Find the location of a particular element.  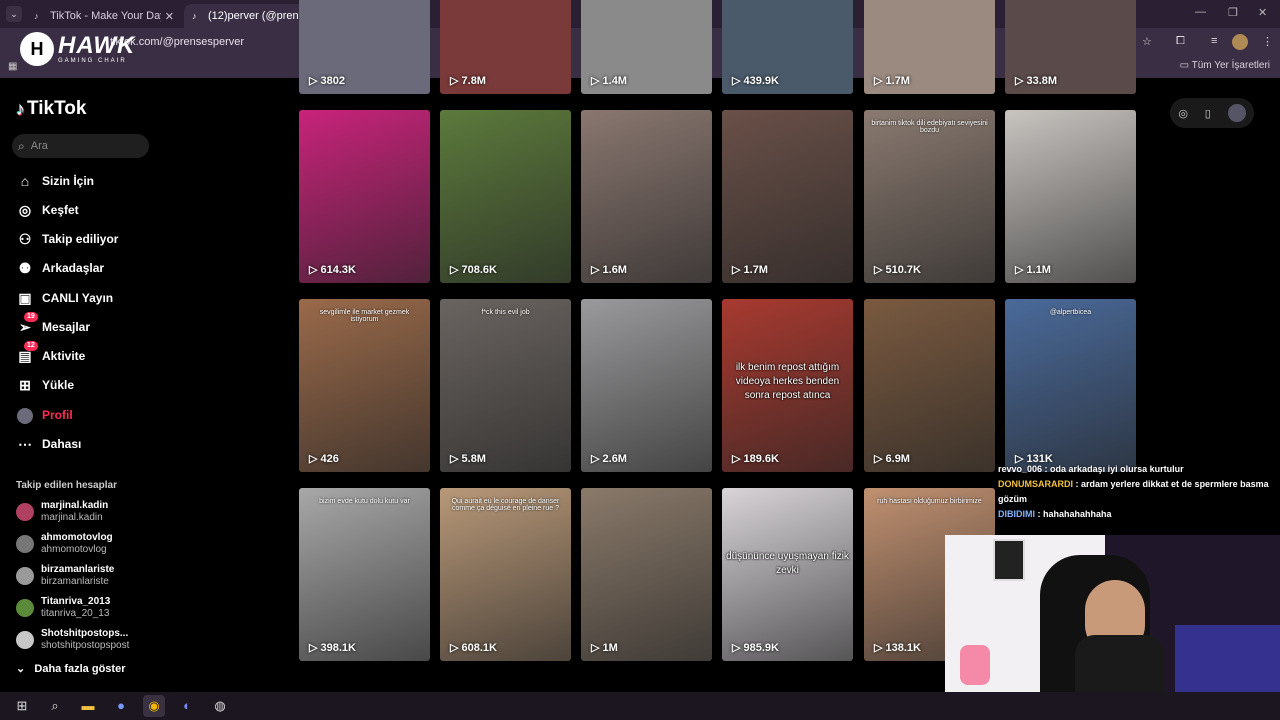

nav-friends: ⚉ Arkadaşlar is located at coordinates (60, 268).